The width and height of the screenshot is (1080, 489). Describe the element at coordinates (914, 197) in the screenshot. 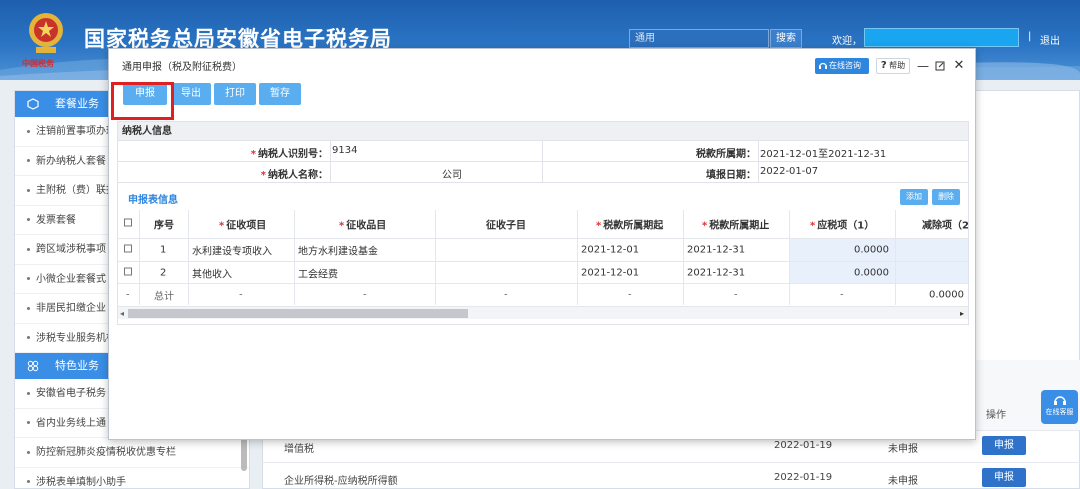

I see `add-row-button: 添加` at that location.